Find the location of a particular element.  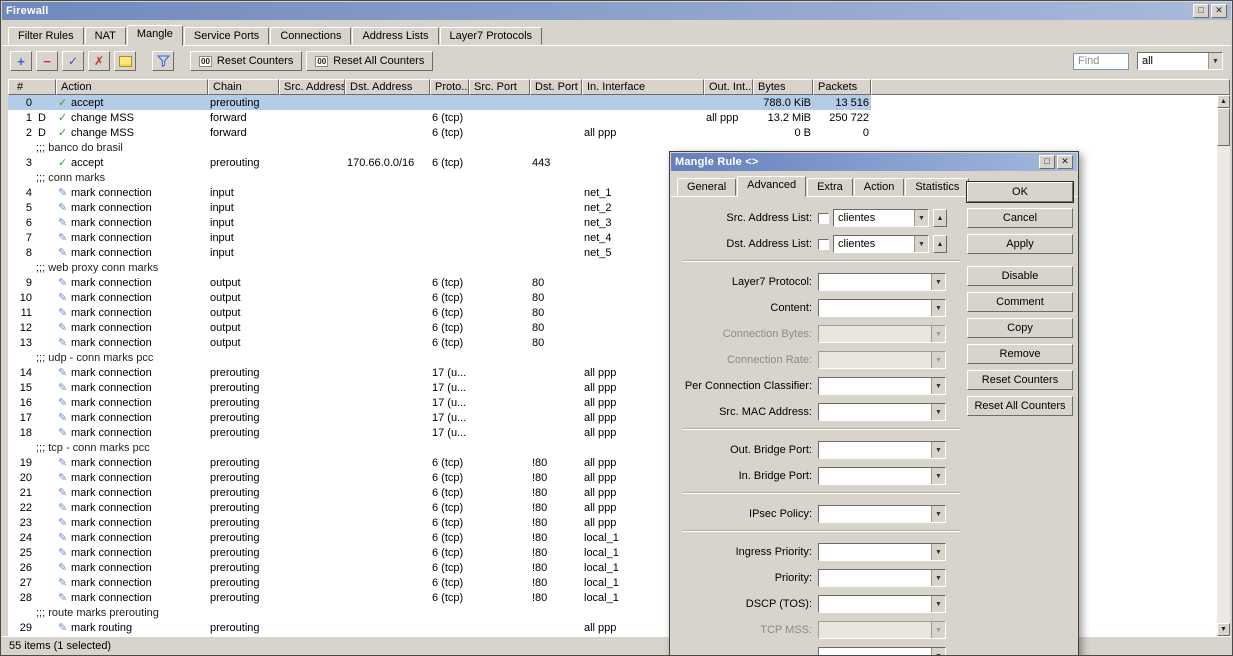

remove-button: Remove is located at coordinates (1020, 354).